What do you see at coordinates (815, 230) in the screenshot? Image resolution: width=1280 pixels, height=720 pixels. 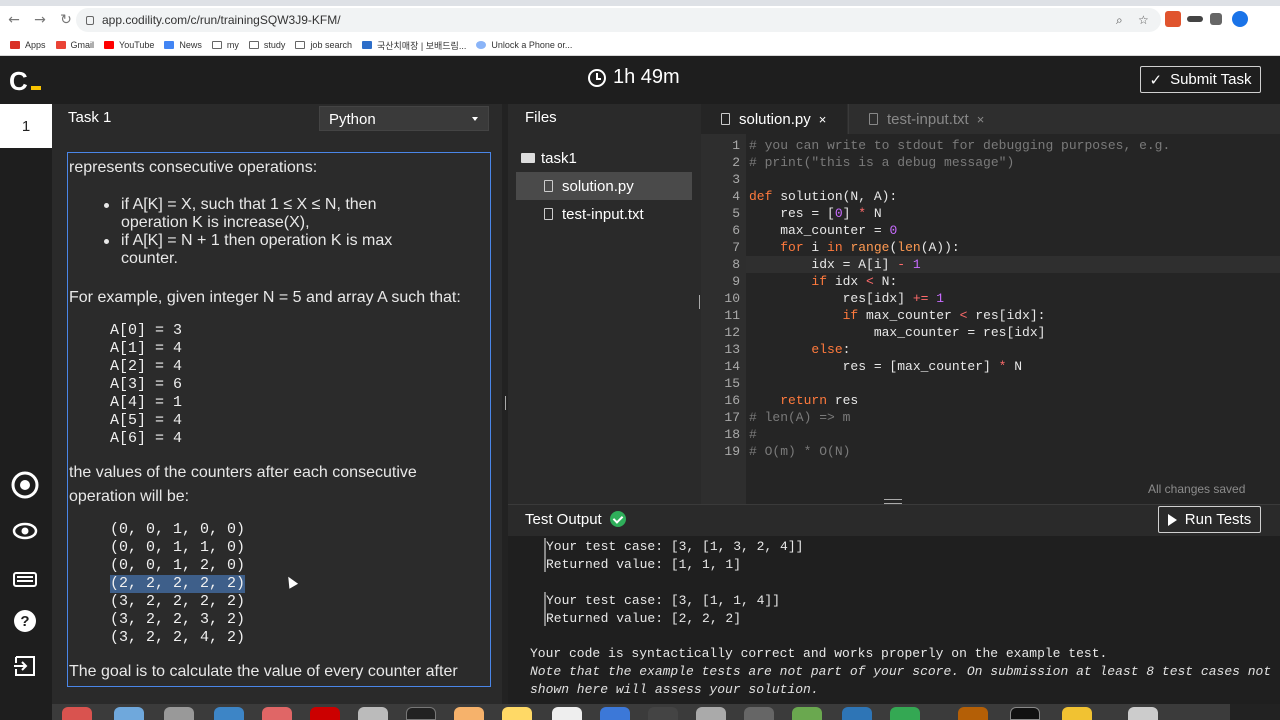 I see `code-line: 6 max_counter = 0` at bounding box center [815, 230].